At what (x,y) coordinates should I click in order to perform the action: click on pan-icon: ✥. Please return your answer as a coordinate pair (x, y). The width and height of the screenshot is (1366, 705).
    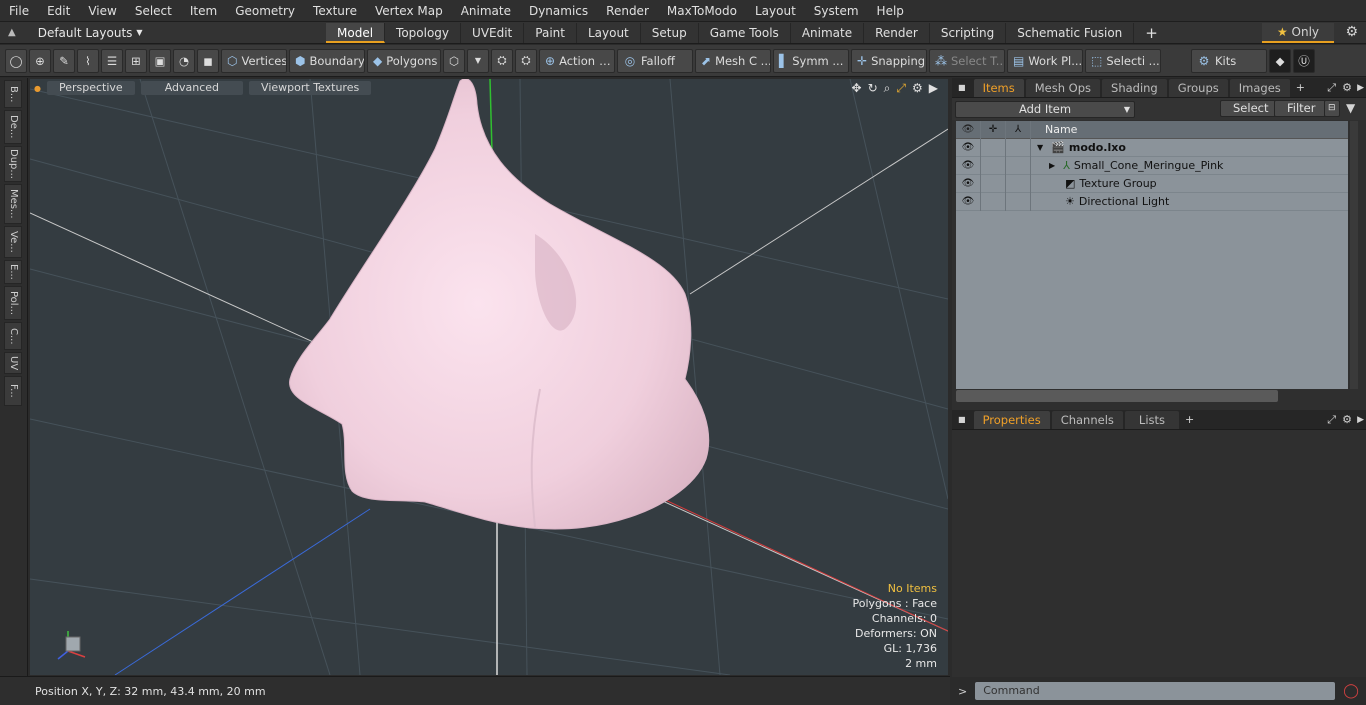
    Looking at the image, I should click on (857, 88).